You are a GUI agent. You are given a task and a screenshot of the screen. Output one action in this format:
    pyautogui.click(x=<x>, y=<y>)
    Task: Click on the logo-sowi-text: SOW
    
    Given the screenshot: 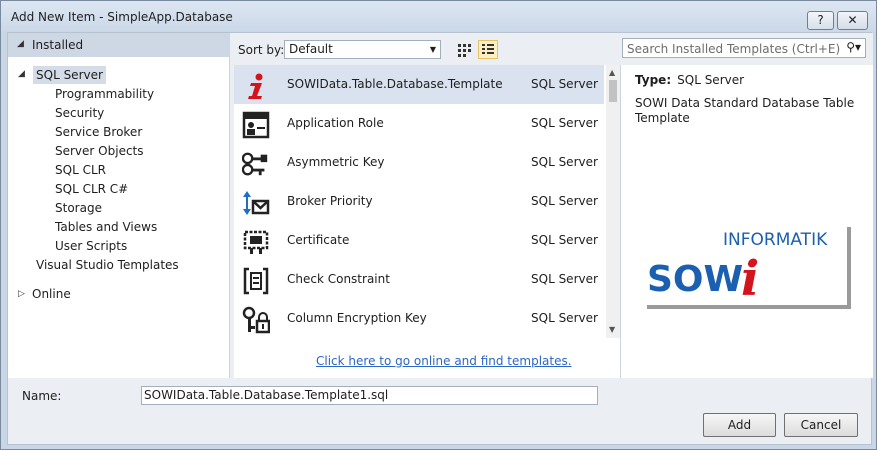 What is the action you would take?
    pyautogui.click(x=695, y=279)
    